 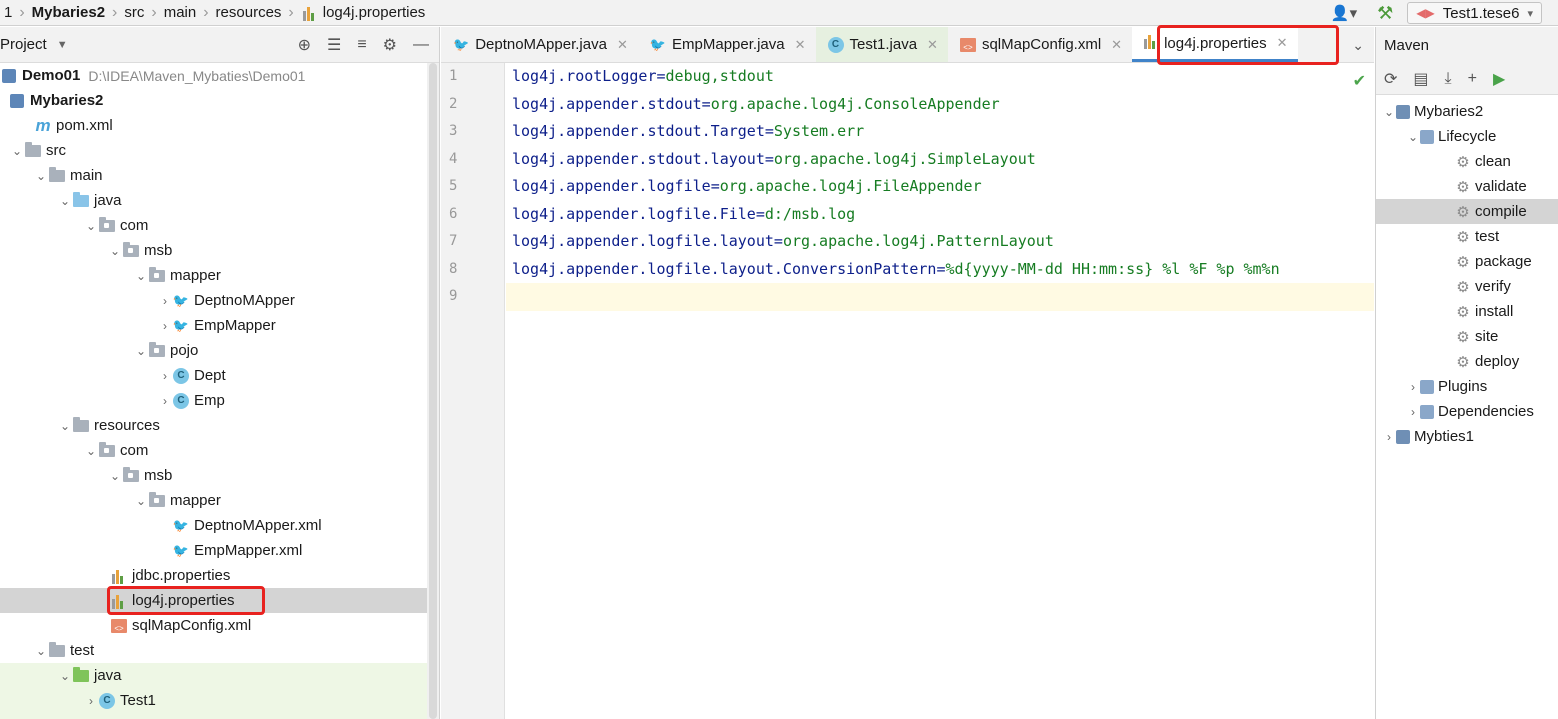 I want to click on build-hammer-icon: ⚒, so click(x=1385, y=13).